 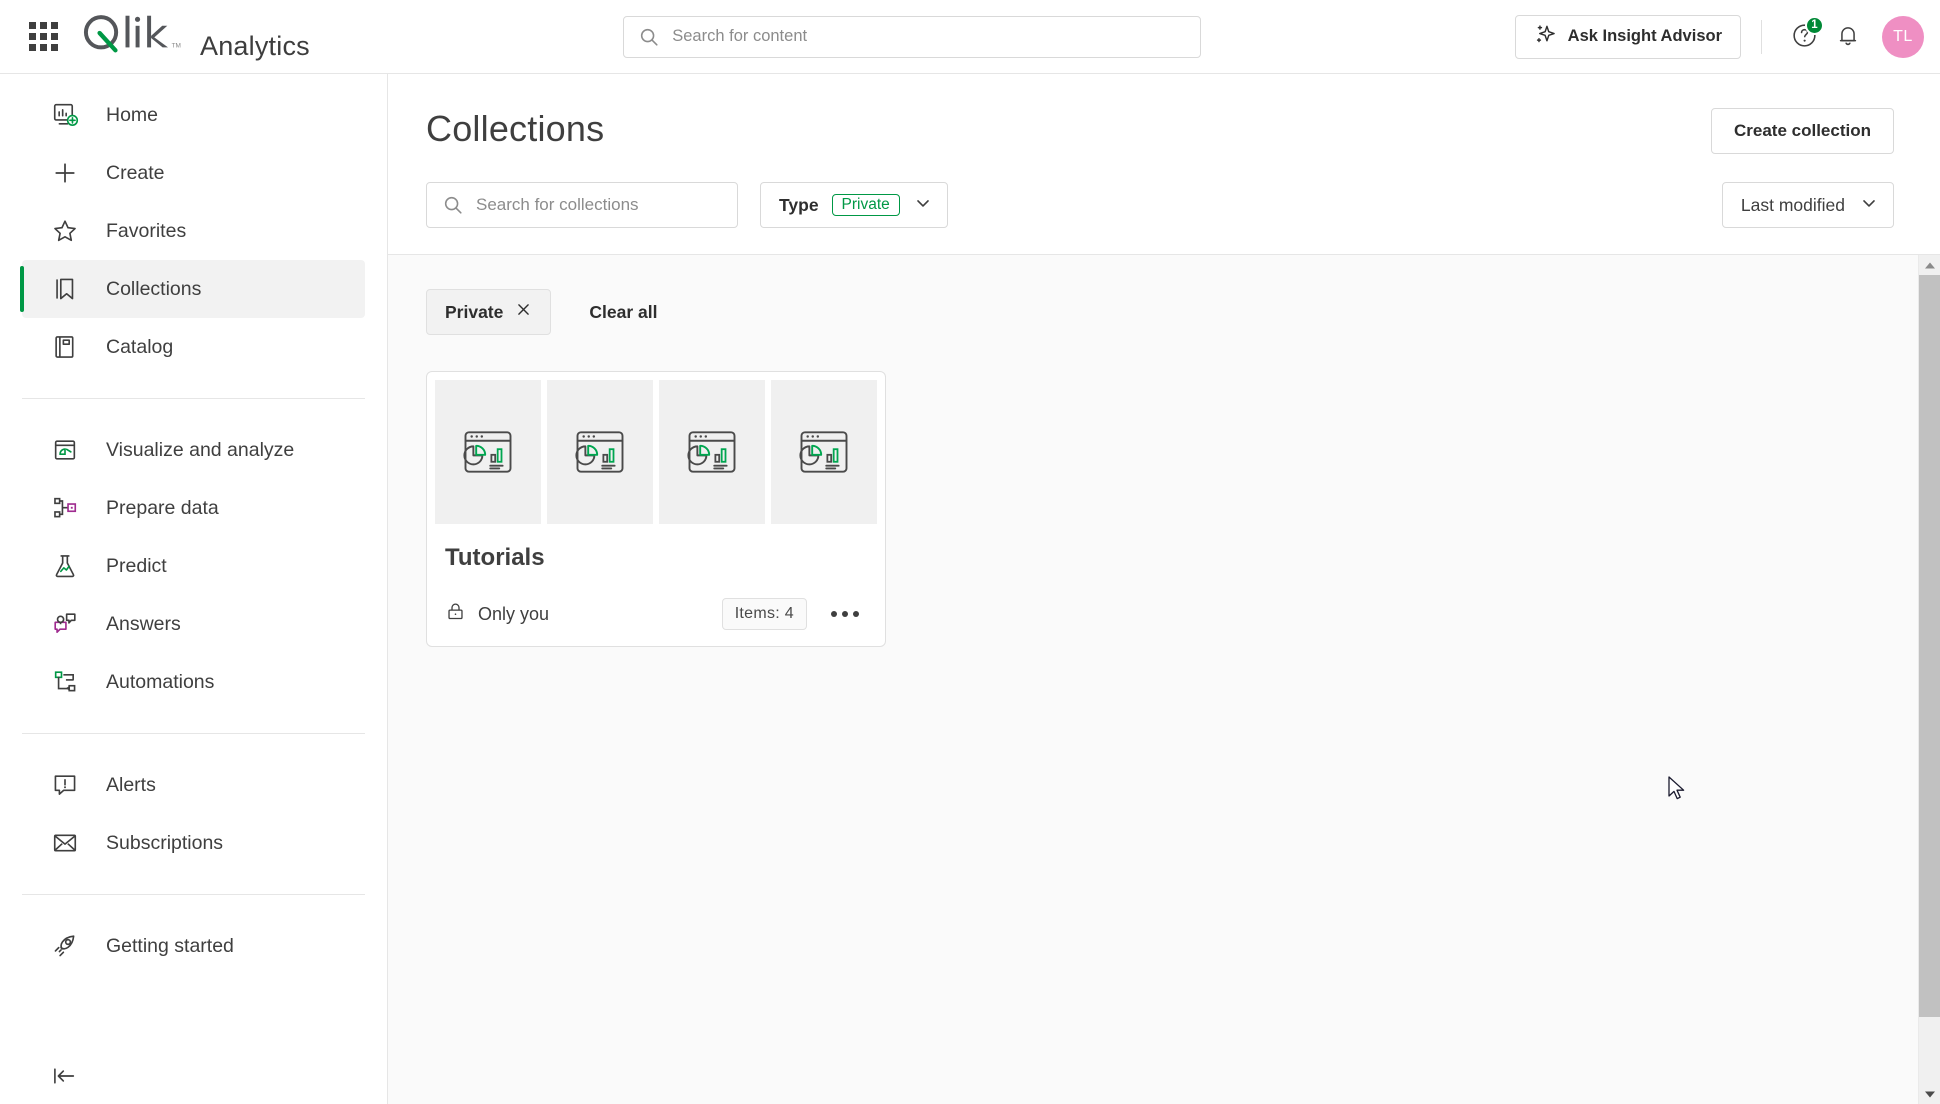 I want to click on sidebar-item-automations: Automations, so click(x=193, y=682).